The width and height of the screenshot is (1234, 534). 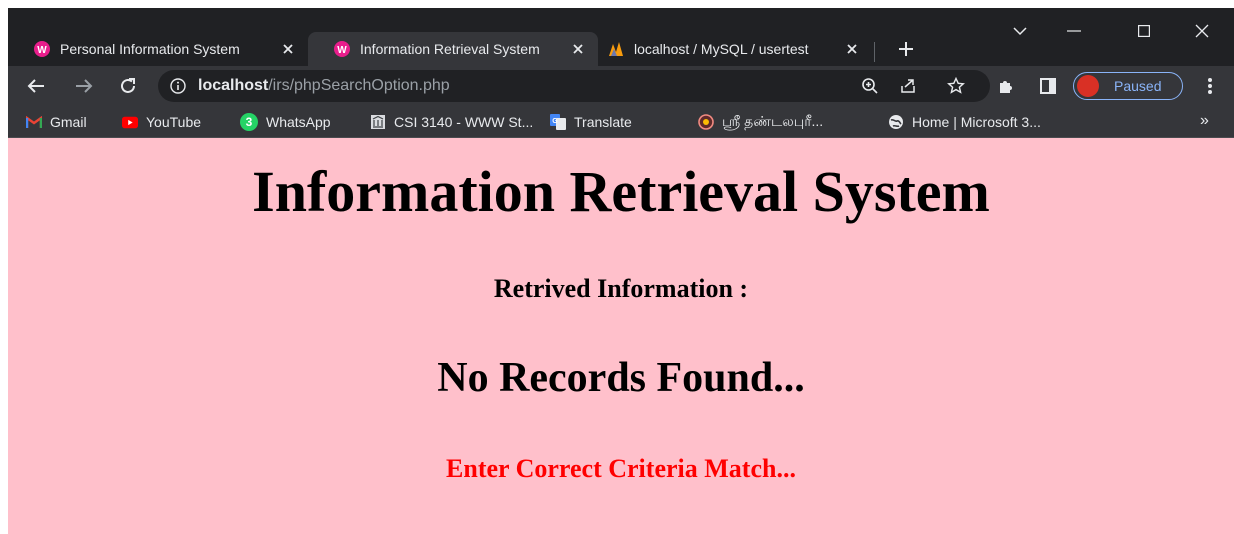 I want to click on tab-information-retrieval: W Information Retrieval System, so click(x=453, y=49).